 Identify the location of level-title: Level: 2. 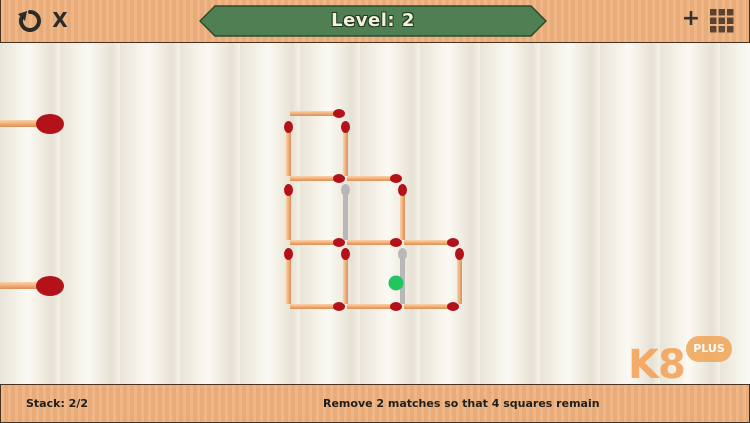
(373, 20).